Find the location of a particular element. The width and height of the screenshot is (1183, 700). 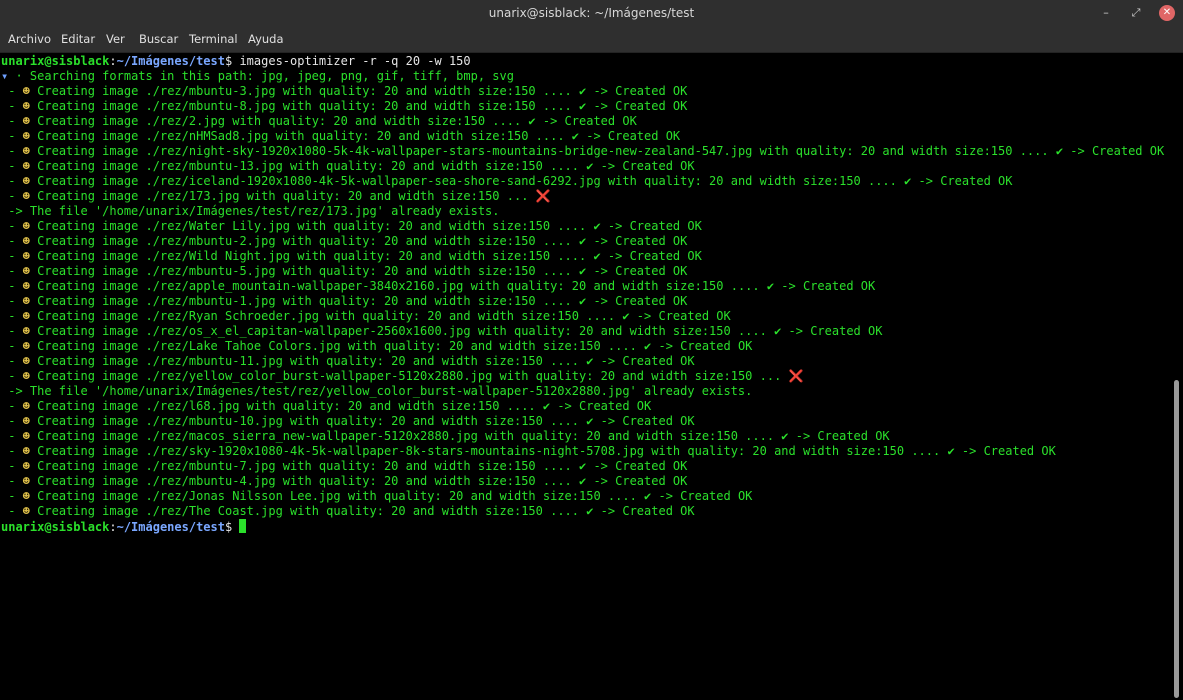

menu-terminal: Terminal is located at coordinates (213, 39).